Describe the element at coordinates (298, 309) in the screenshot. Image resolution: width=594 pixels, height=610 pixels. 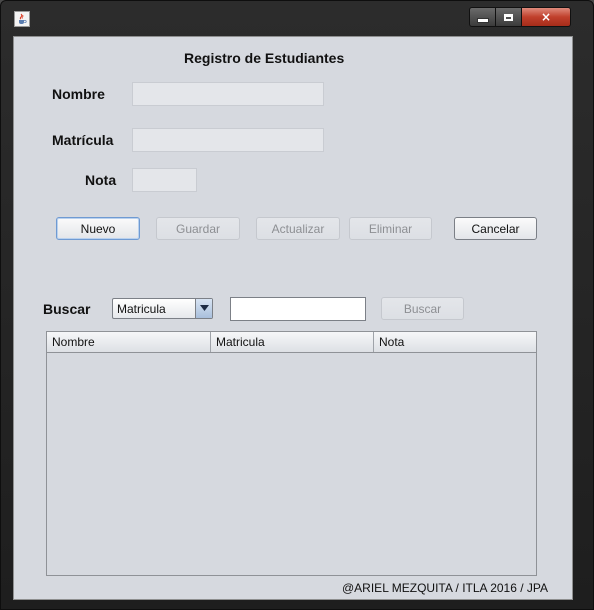
I see `search-input` at that location.